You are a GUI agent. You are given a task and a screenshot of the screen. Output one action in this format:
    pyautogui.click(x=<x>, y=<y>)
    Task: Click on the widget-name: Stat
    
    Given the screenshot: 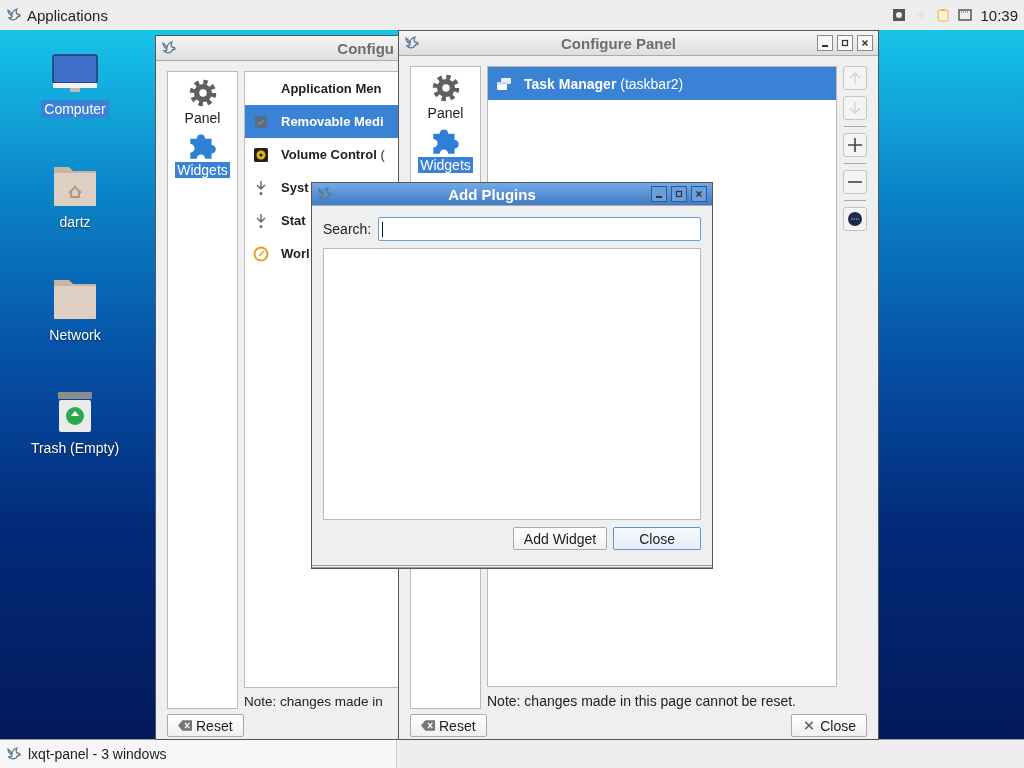 What is the action you would take?
    pyautogui.click(x=293, y=220)
    